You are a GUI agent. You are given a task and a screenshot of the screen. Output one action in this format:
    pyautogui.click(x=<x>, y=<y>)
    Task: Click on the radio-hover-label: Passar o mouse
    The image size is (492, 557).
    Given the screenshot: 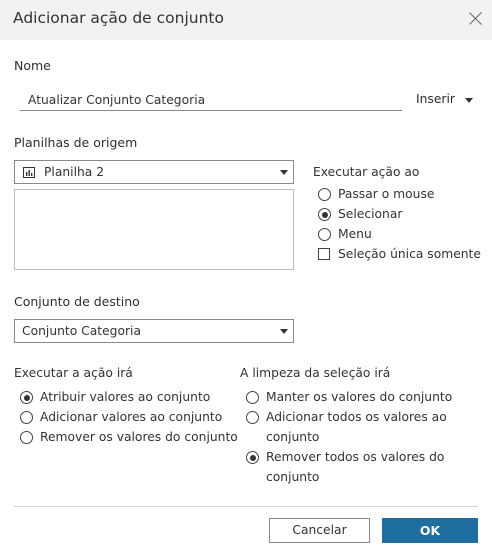 What is the action you would take?
    pyautogui.click(x=386, y=194)
    